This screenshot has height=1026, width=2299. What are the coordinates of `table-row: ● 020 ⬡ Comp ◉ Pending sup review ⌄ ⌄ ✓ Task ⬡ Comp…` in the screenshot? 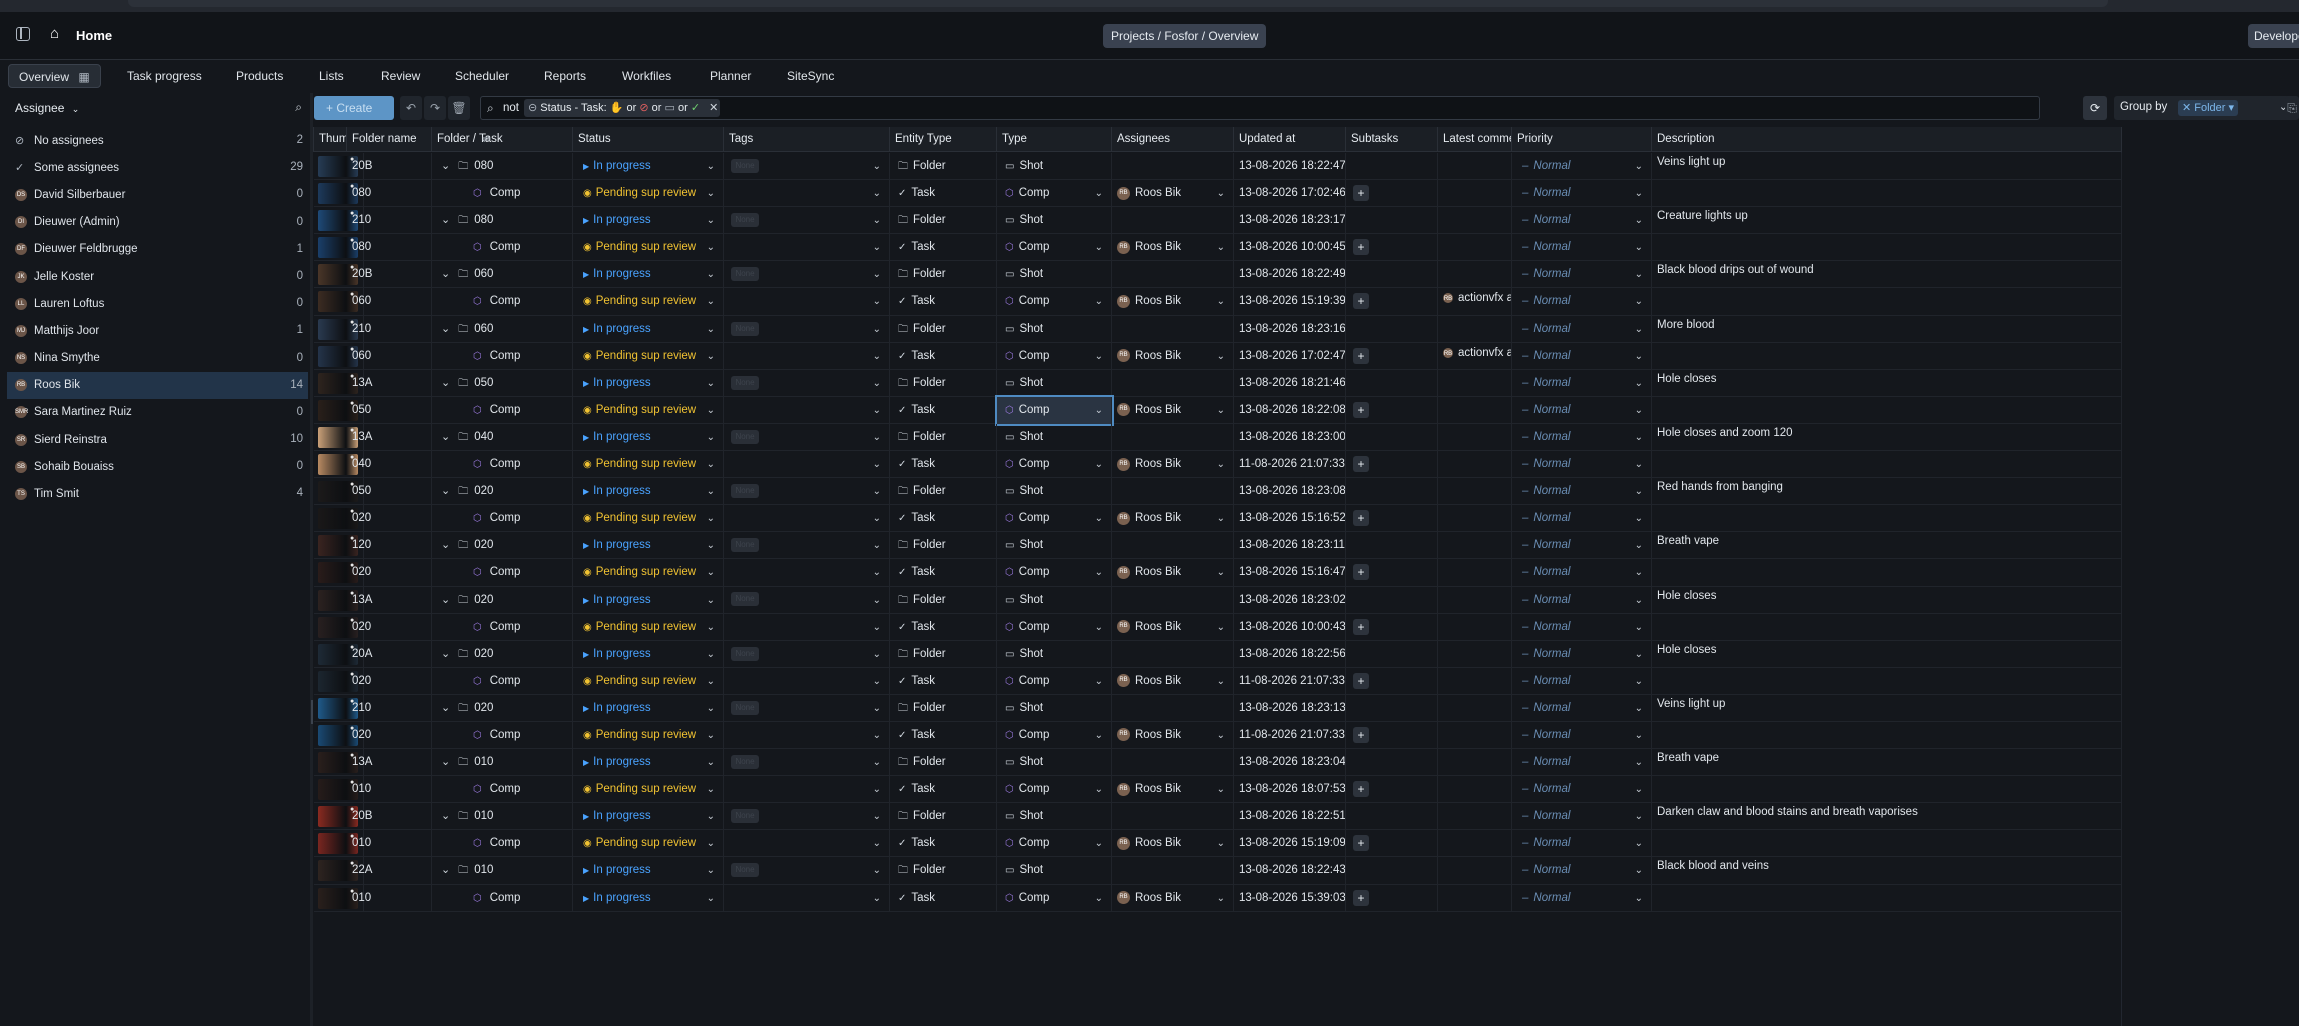 It's located at (1218, 735).